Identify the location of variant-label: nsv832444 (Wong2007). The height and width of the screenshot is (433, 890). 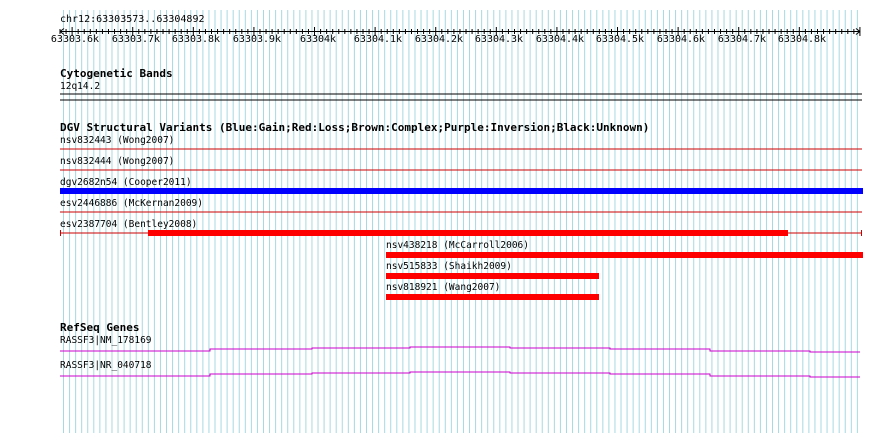
(117, 161).